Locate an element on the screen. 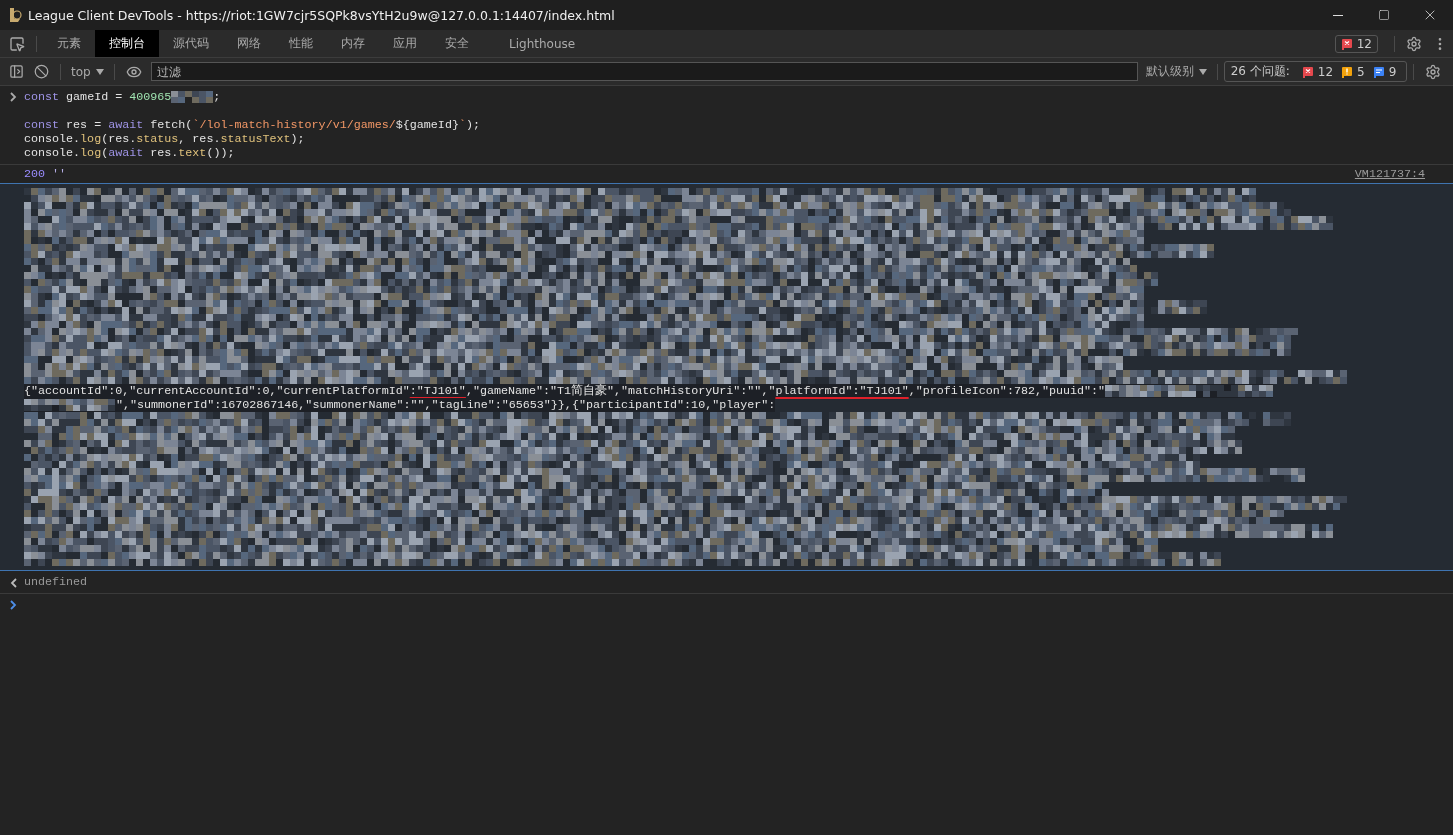 Image resolution: width=1453 pixels, height=835 pixels. panel-tab: 控制台 is located at coordinates (127, 43).